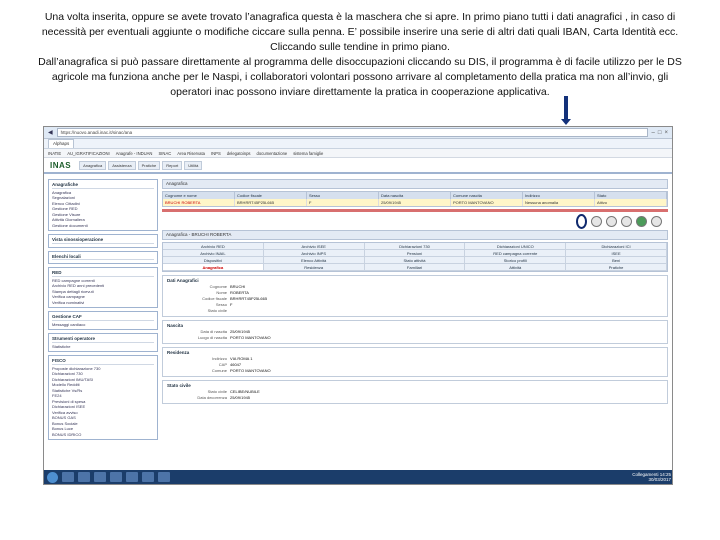 The width and height of the screenshot is (720, 540). What do you see at coordinates (61, 165) in the screenshot?
I see `inas-logo: INAS` at bounding box center [61, 165].